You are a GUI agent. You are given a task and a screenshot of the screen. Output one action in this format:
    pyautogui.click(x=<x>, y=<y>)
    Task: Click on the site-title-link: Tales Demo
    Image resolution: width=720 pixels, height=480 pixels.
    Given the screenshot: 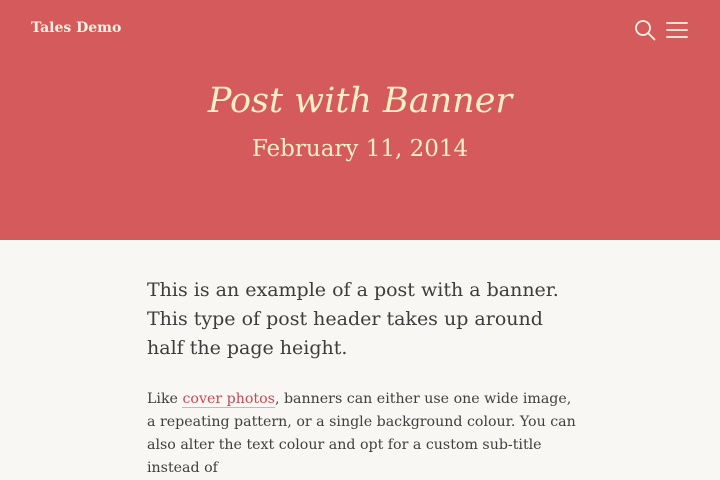 What is the action you would take?
    pyautogui.click(x=76, y=28)
    